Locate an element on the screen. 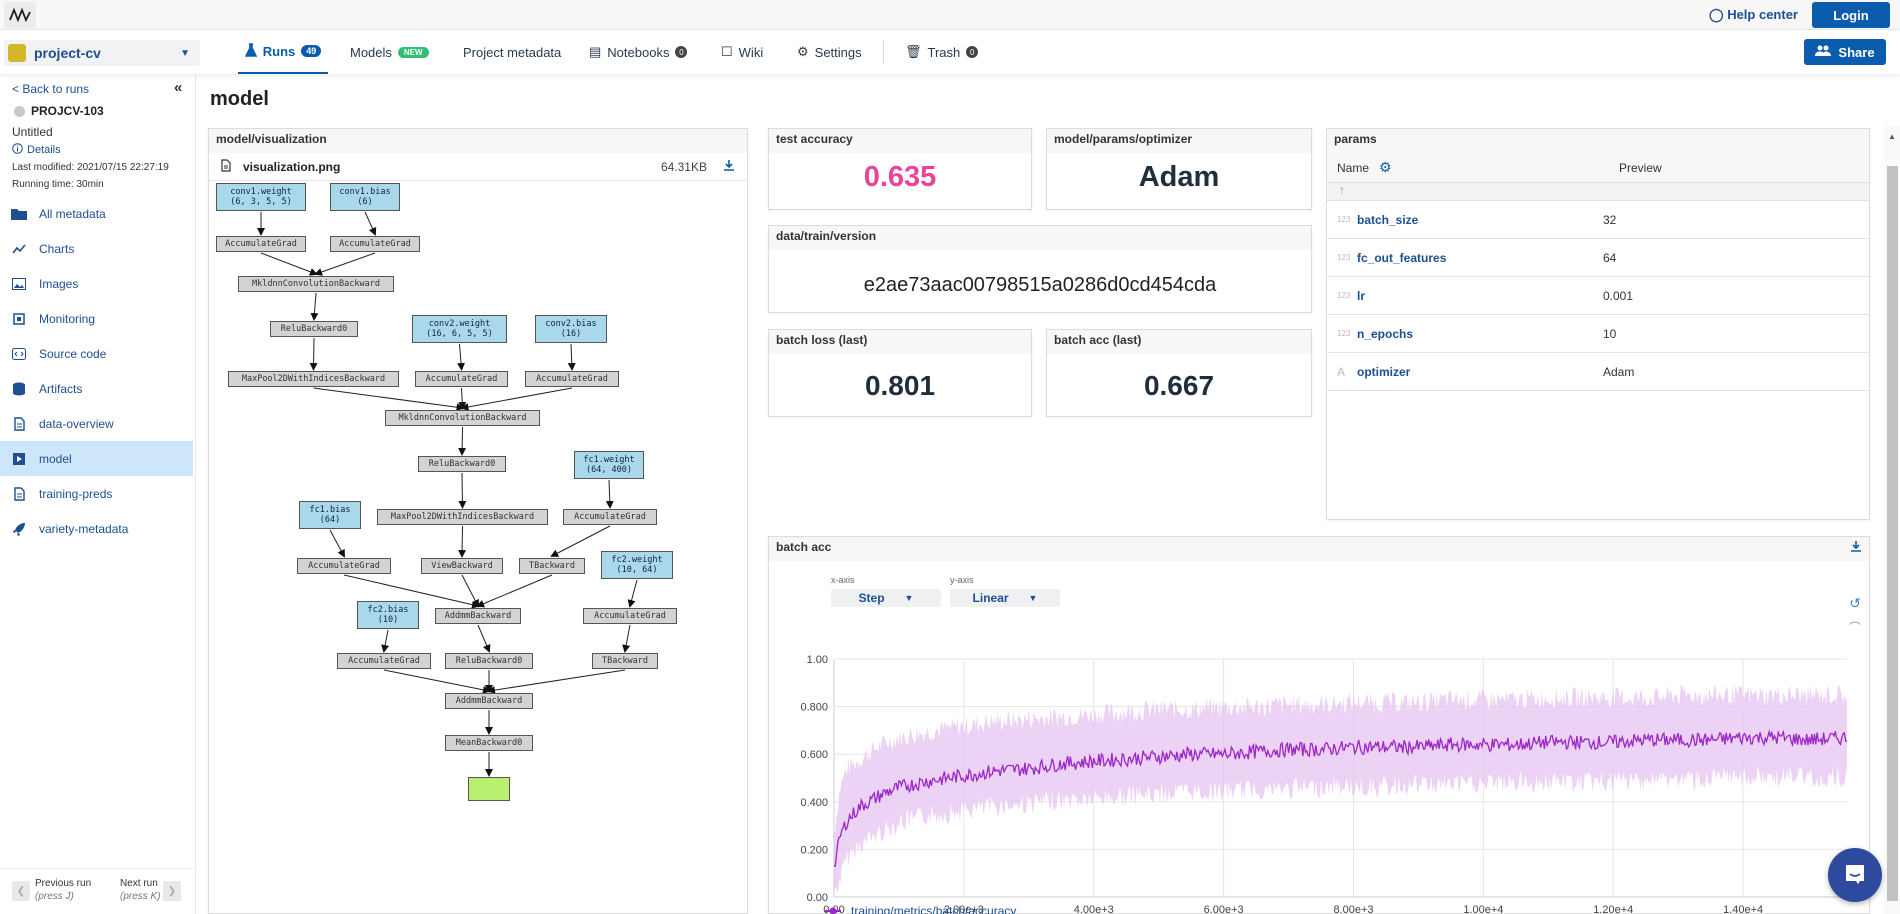 This screenshot has width=1900, height=914. runs-count-badge: 49 is located at coordinates (311, 51).